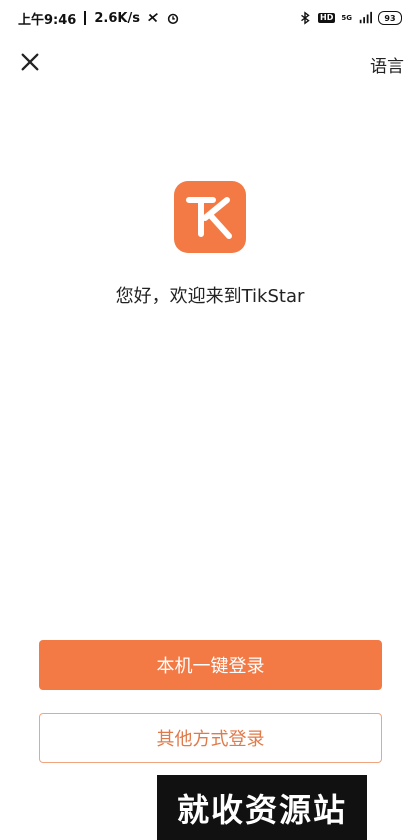 This screenshot has width=420, height=840. I want to click on alarm-icon, so click(173, 18).